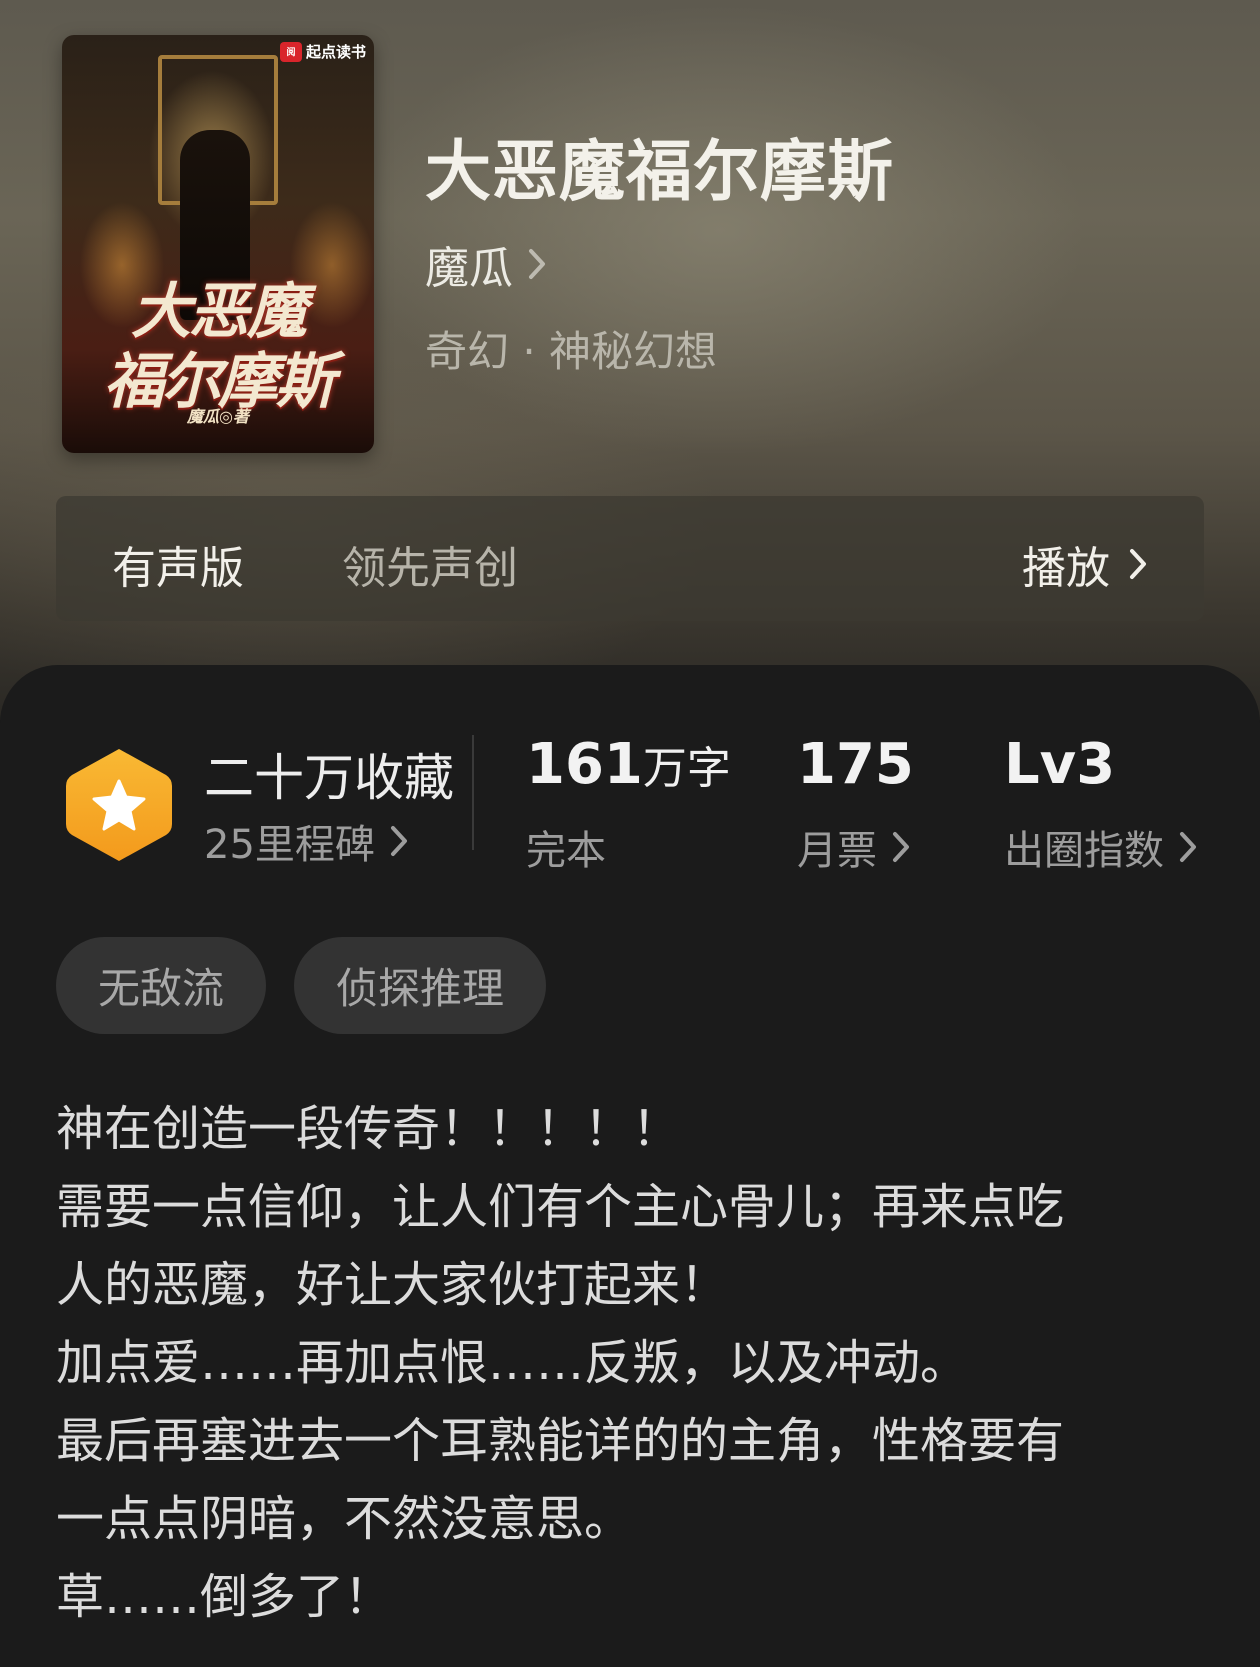 The image size is (1260, 1667). Describe the element at coordinates (512, 1363) in the screenshot. I see `intro-line: 加点爱……再加点恨……反叛，以及冲动。` at that location.